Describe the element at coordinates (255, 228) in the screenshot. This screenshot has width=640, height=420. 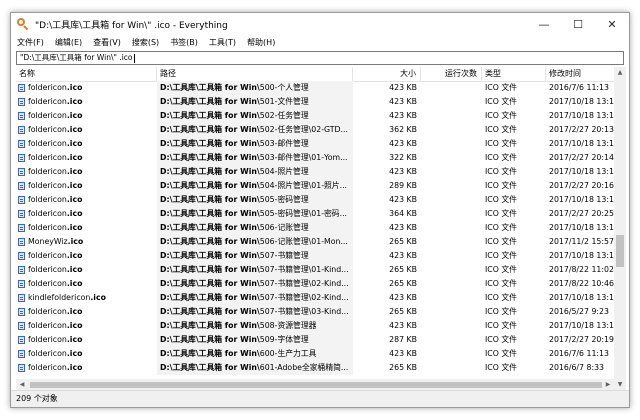
I see `path-cell: D:\工具库\工具箱 for Win\506-记账管理` at that location.